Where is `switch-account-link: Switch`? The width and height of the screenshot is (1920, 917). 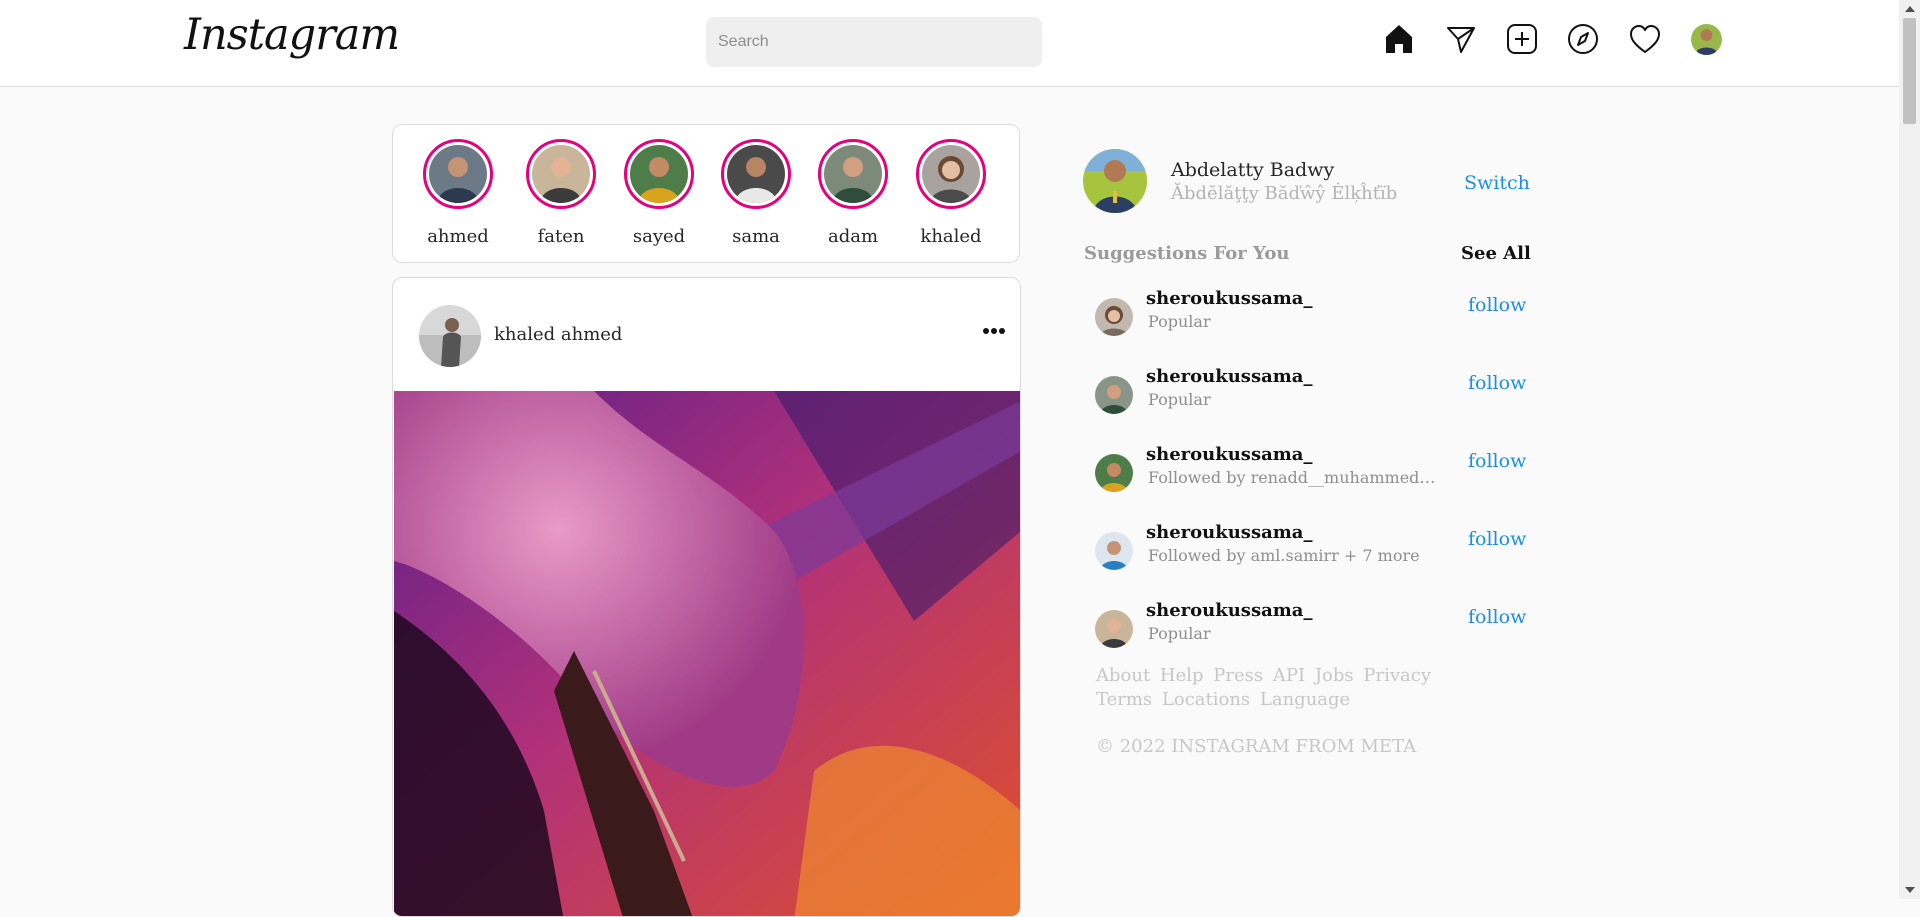 switch-account-link: Switch is located at coordinates (1497, 183).